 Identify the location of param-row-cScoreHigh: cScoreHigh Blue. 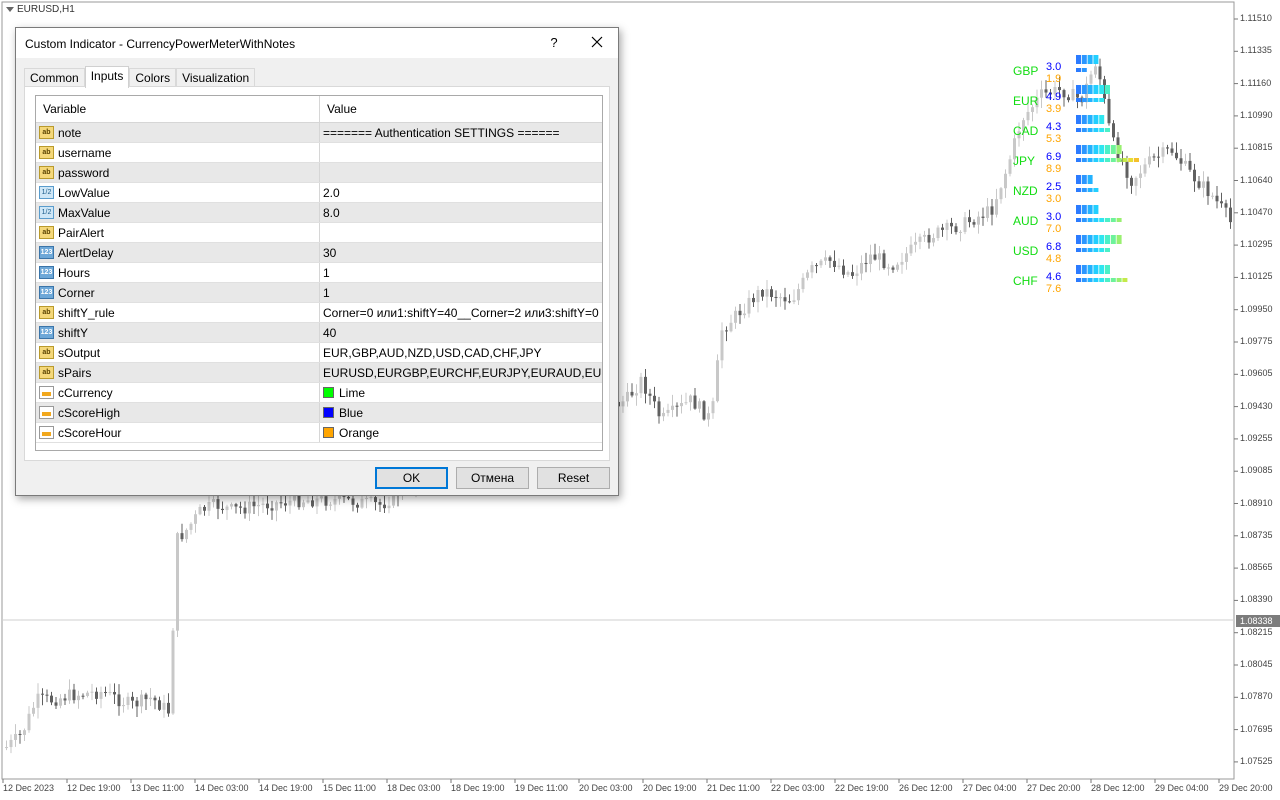
(319, 413).